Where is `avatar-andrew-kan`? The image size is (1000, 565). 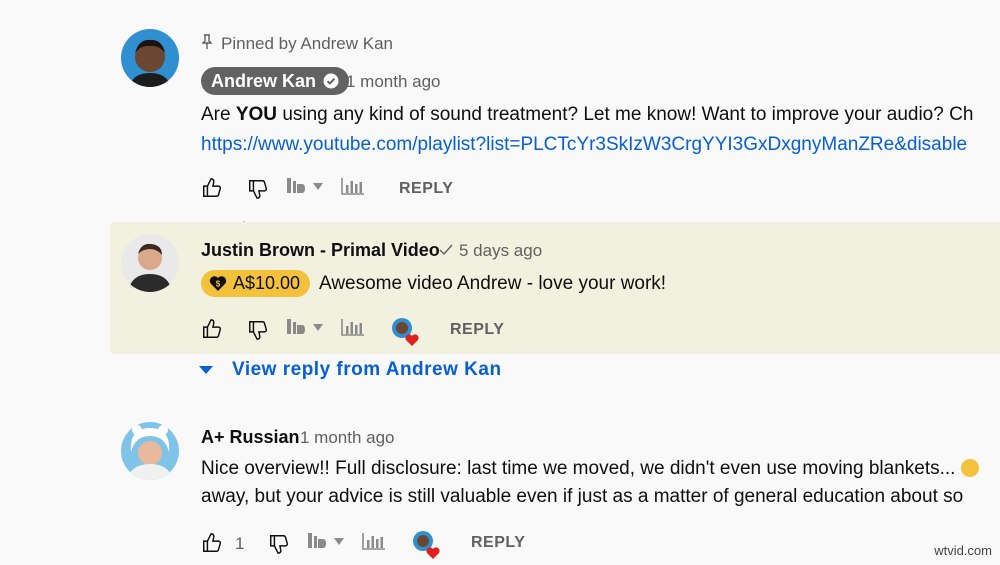
avatar-andrew-kan is located at coordinates (150, 58).